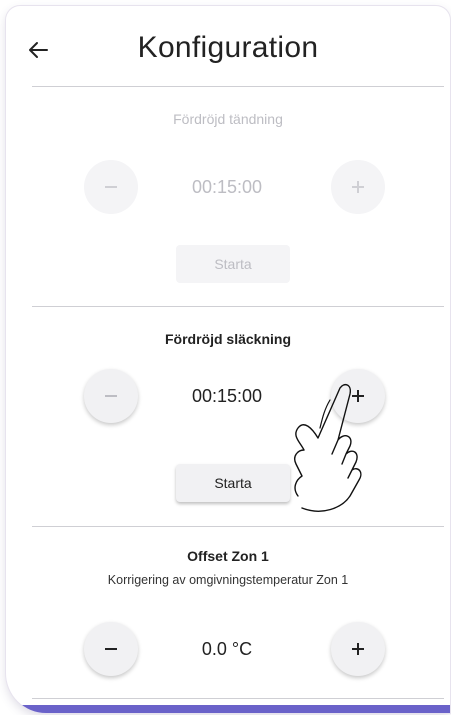 This screenshot has height=715, width=451. Describe the element at coordinates (227, 649) in the screenshot. I see `value-display: 0.0 °C` at that location.